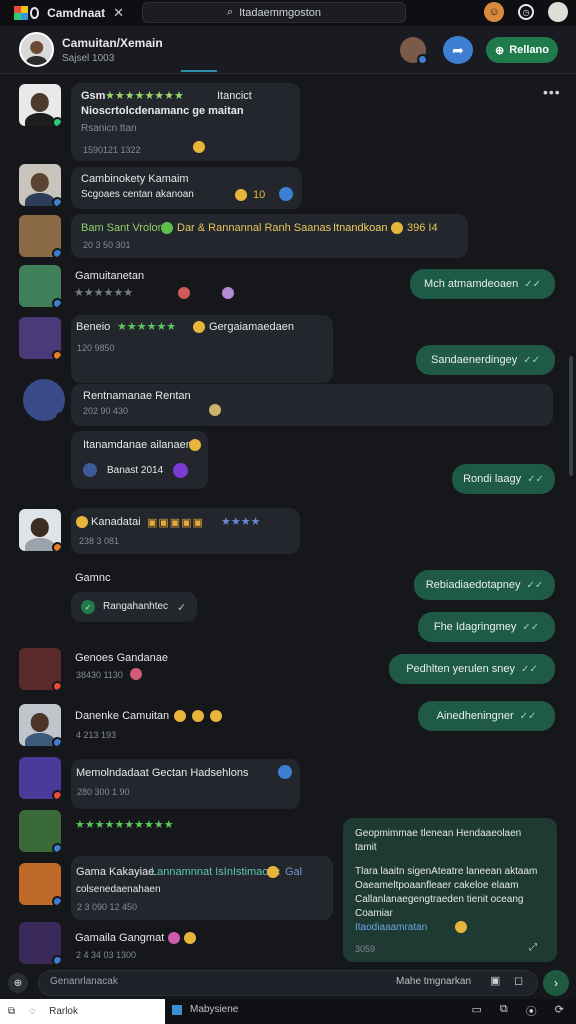  What do you see at coordinates (110, 276) in the screenshot?
I see `message-author: Gamuitanetan` at bounding box center [110, 276].